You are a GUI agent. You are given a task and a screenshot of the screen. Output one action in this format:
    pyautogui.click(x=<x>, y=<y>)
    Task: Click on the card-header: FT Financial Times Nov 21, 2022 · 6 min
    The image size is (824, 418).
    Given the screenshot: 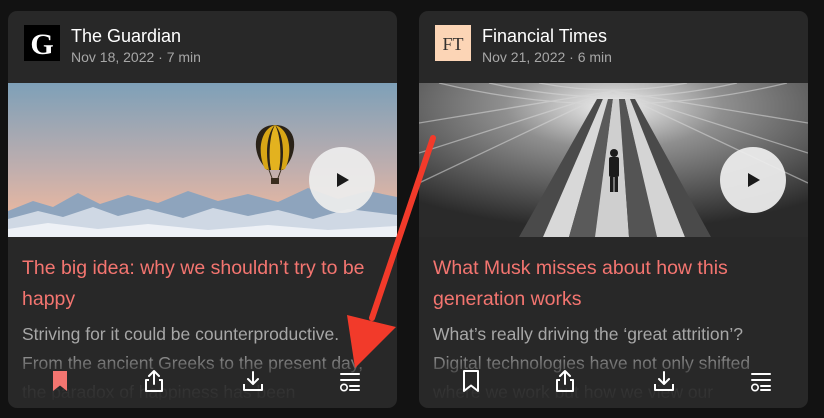 What is the action you would take?
    pyautogui.click(x=613, y=45)
    